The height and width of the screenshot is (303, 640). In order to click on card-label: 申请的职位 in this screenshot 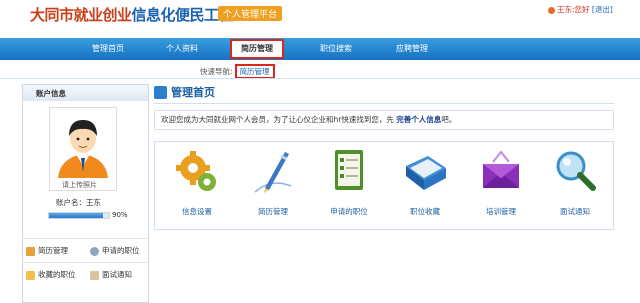, I will do `click(349, 211)`.